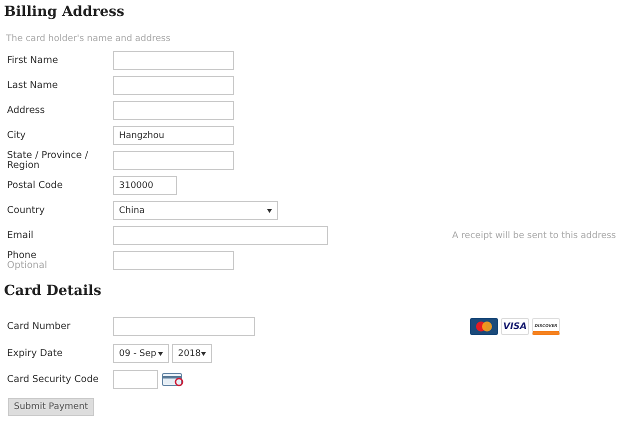  What do you see at coordinates (145, 185) in the screenshot?
I see `input-field: 310000` at bounding box center [145, 185].